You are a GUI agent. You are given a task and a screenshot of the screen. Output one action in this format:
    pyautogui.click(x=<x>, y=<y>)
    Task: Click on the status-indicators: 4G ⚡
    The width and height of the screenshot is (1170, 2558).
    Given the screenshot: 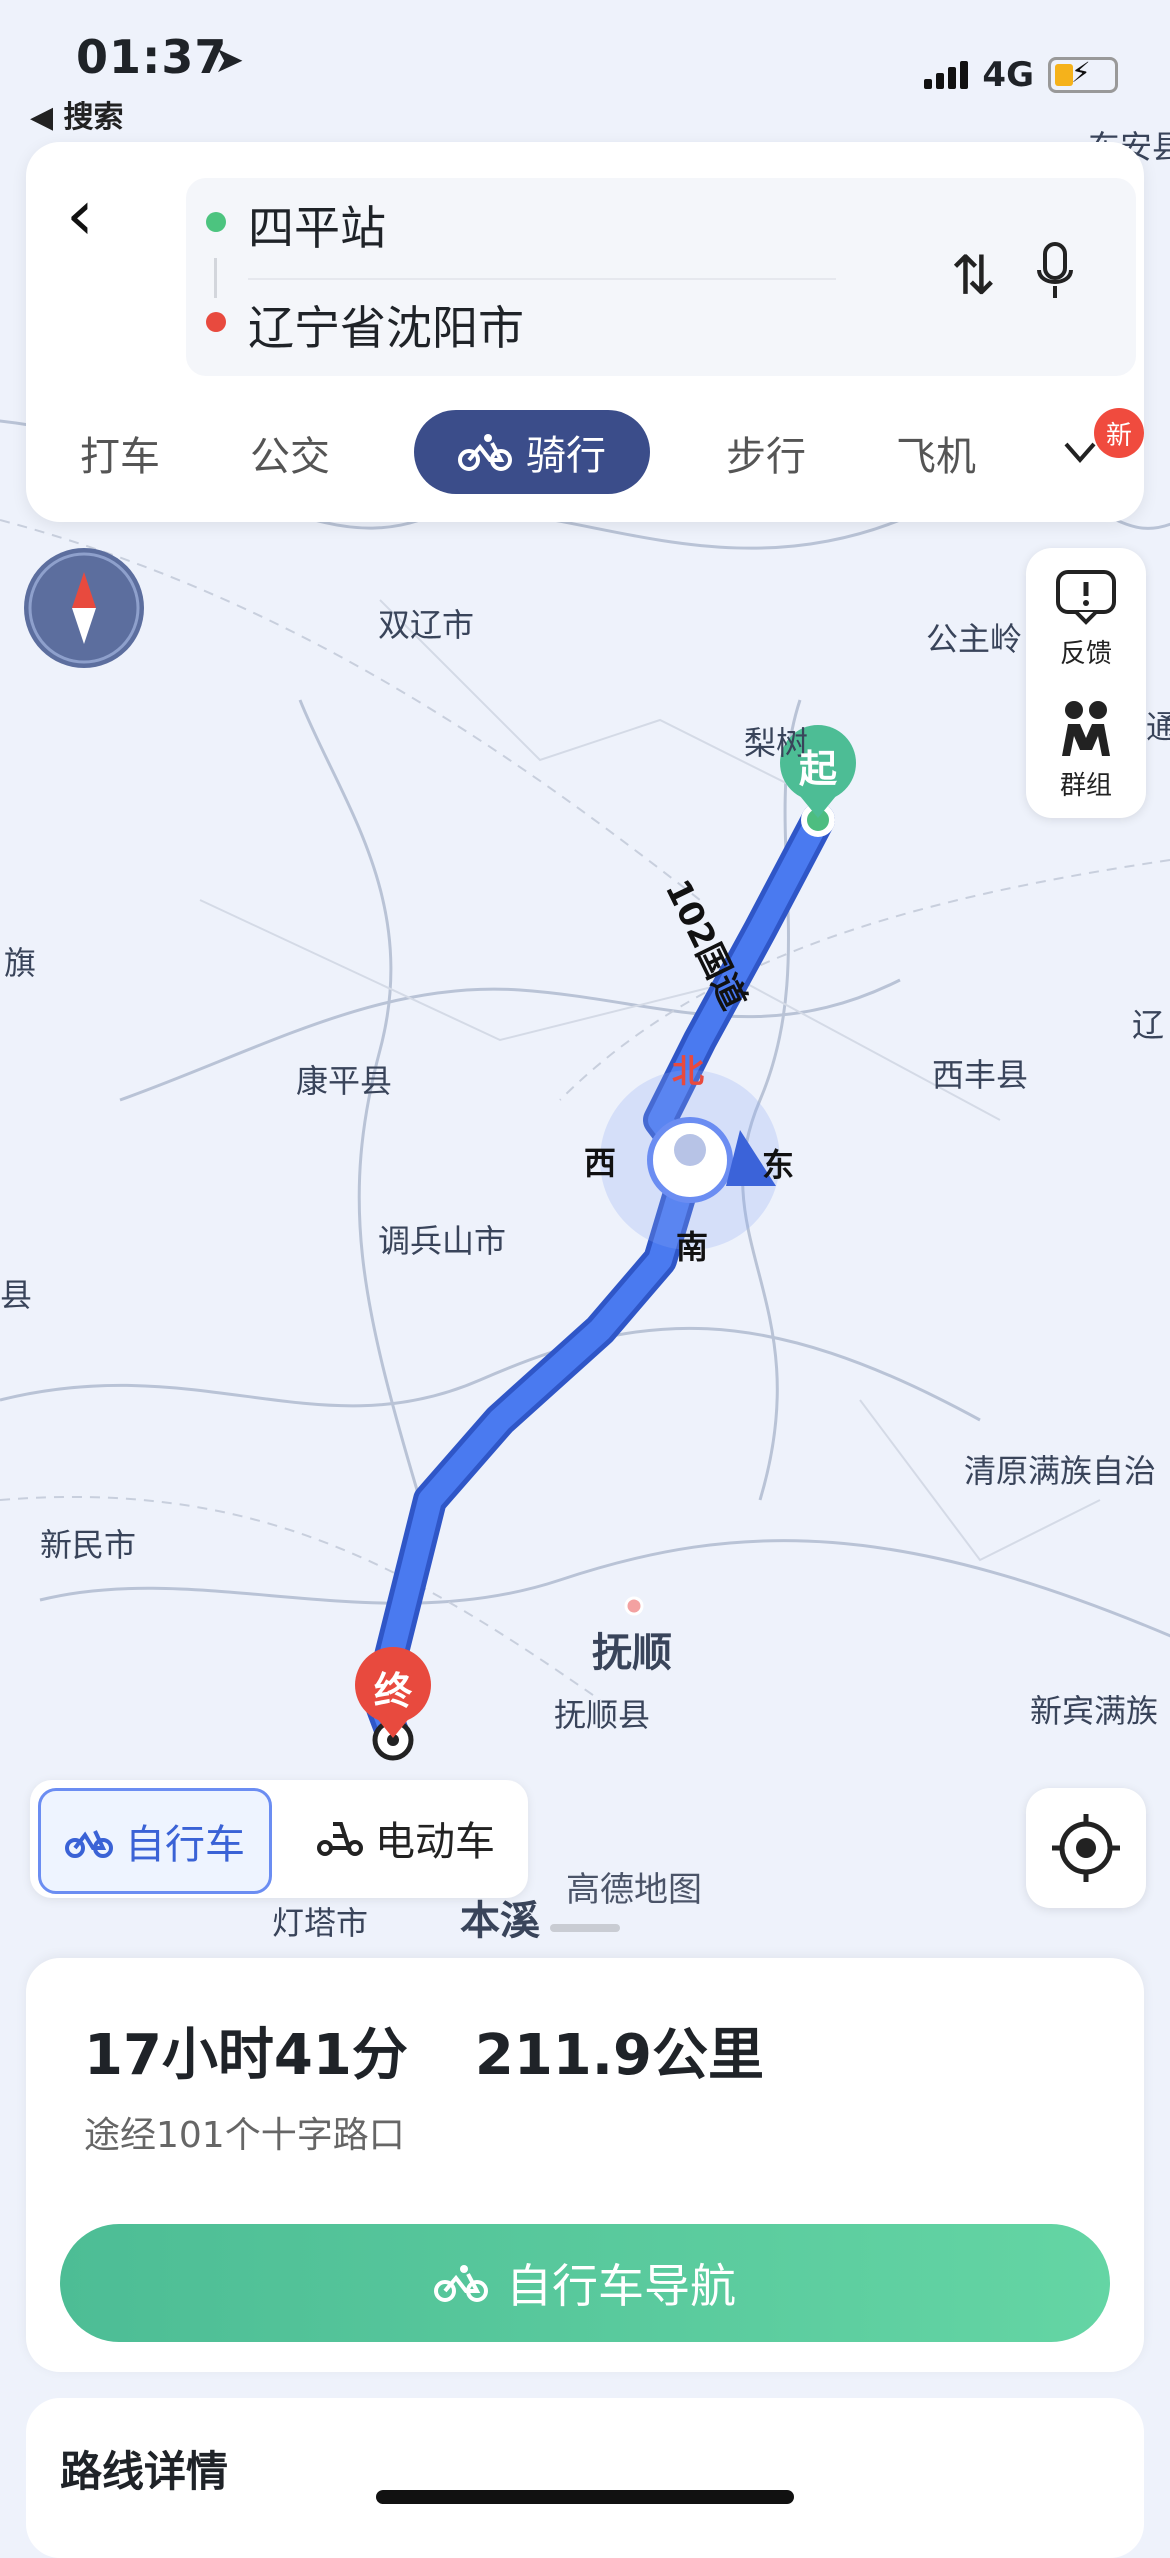 What is the action you would take?
    pyautogui.click(x=1021, y=75)
    